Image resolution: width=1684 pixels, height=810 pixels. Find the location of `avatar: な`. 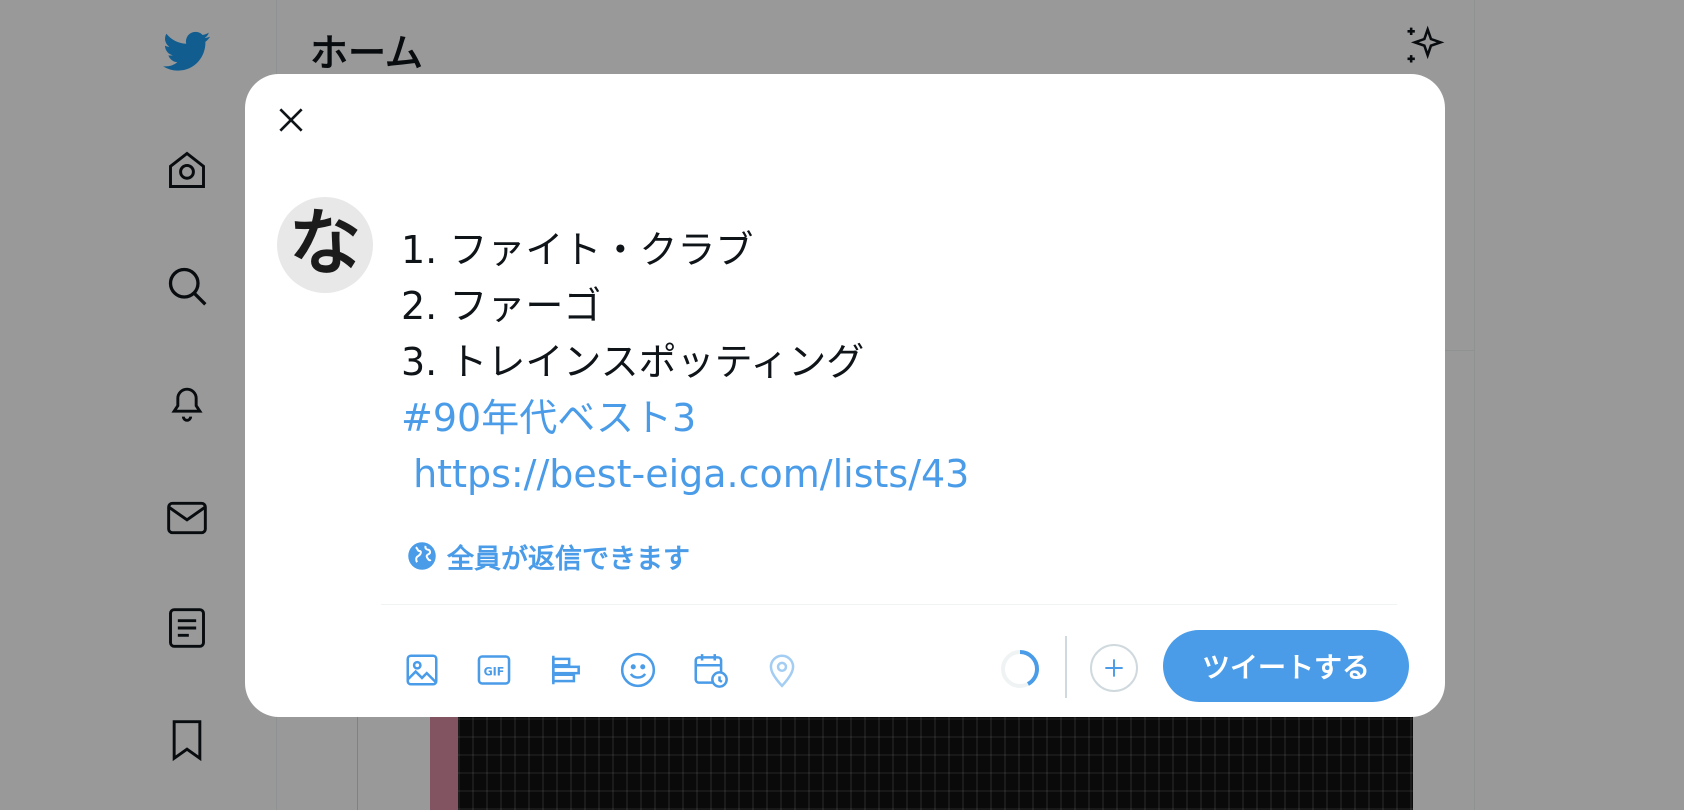

avatar: な is located at coordinates (325, 245).